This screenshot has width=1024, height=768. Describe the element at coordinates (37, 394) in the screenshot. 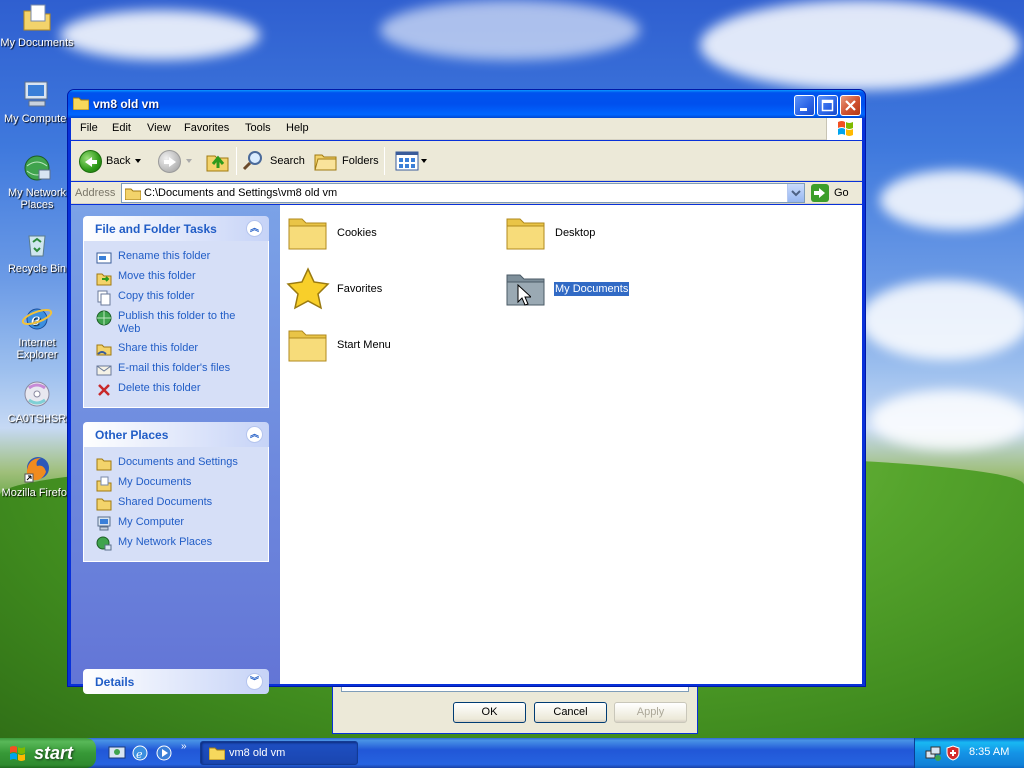

I see `cd-icon` at that location.